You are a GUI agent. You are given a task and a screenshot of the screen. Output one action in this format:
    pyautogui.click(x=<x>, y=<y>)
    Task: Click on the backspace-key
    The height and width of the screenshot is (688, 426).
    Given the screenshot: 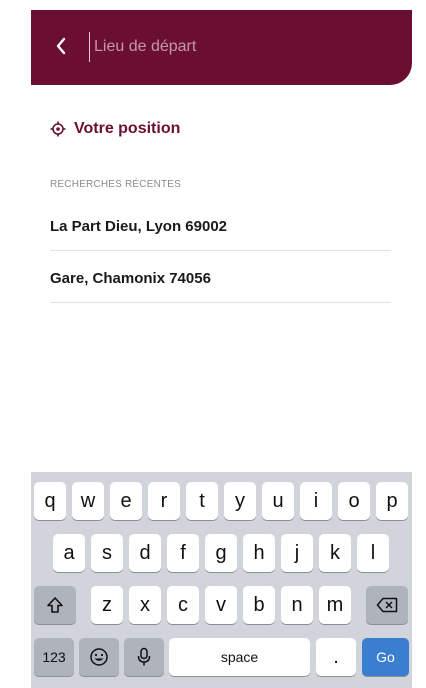 What is the action you would take?
    pyautogui.click(x=387, y=605)
    